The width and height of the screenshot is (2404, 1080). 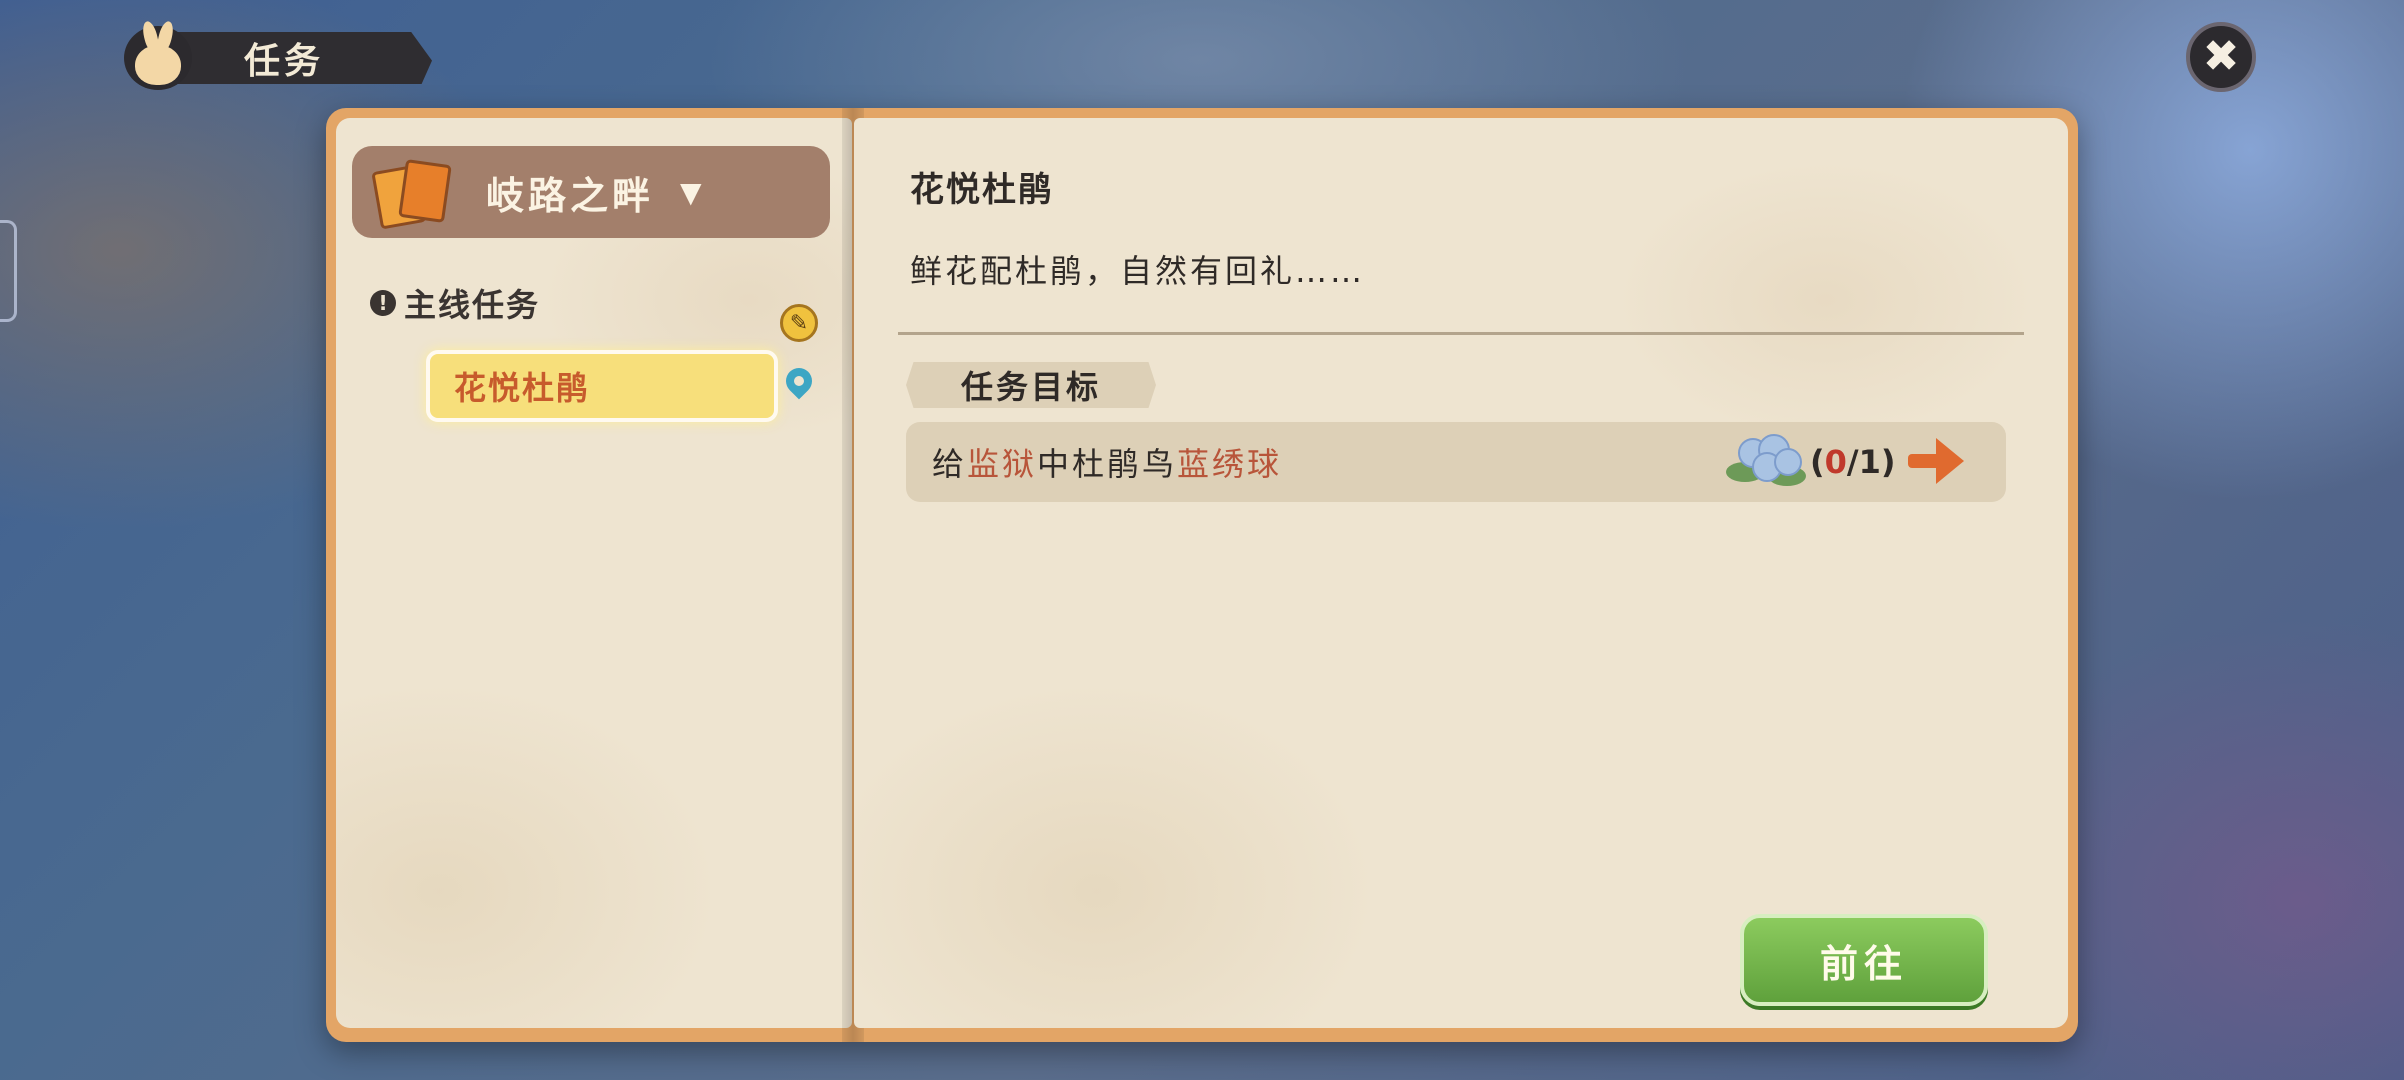 I want to click on objectives-label: 任务目标, so click(x=1030, y=387).